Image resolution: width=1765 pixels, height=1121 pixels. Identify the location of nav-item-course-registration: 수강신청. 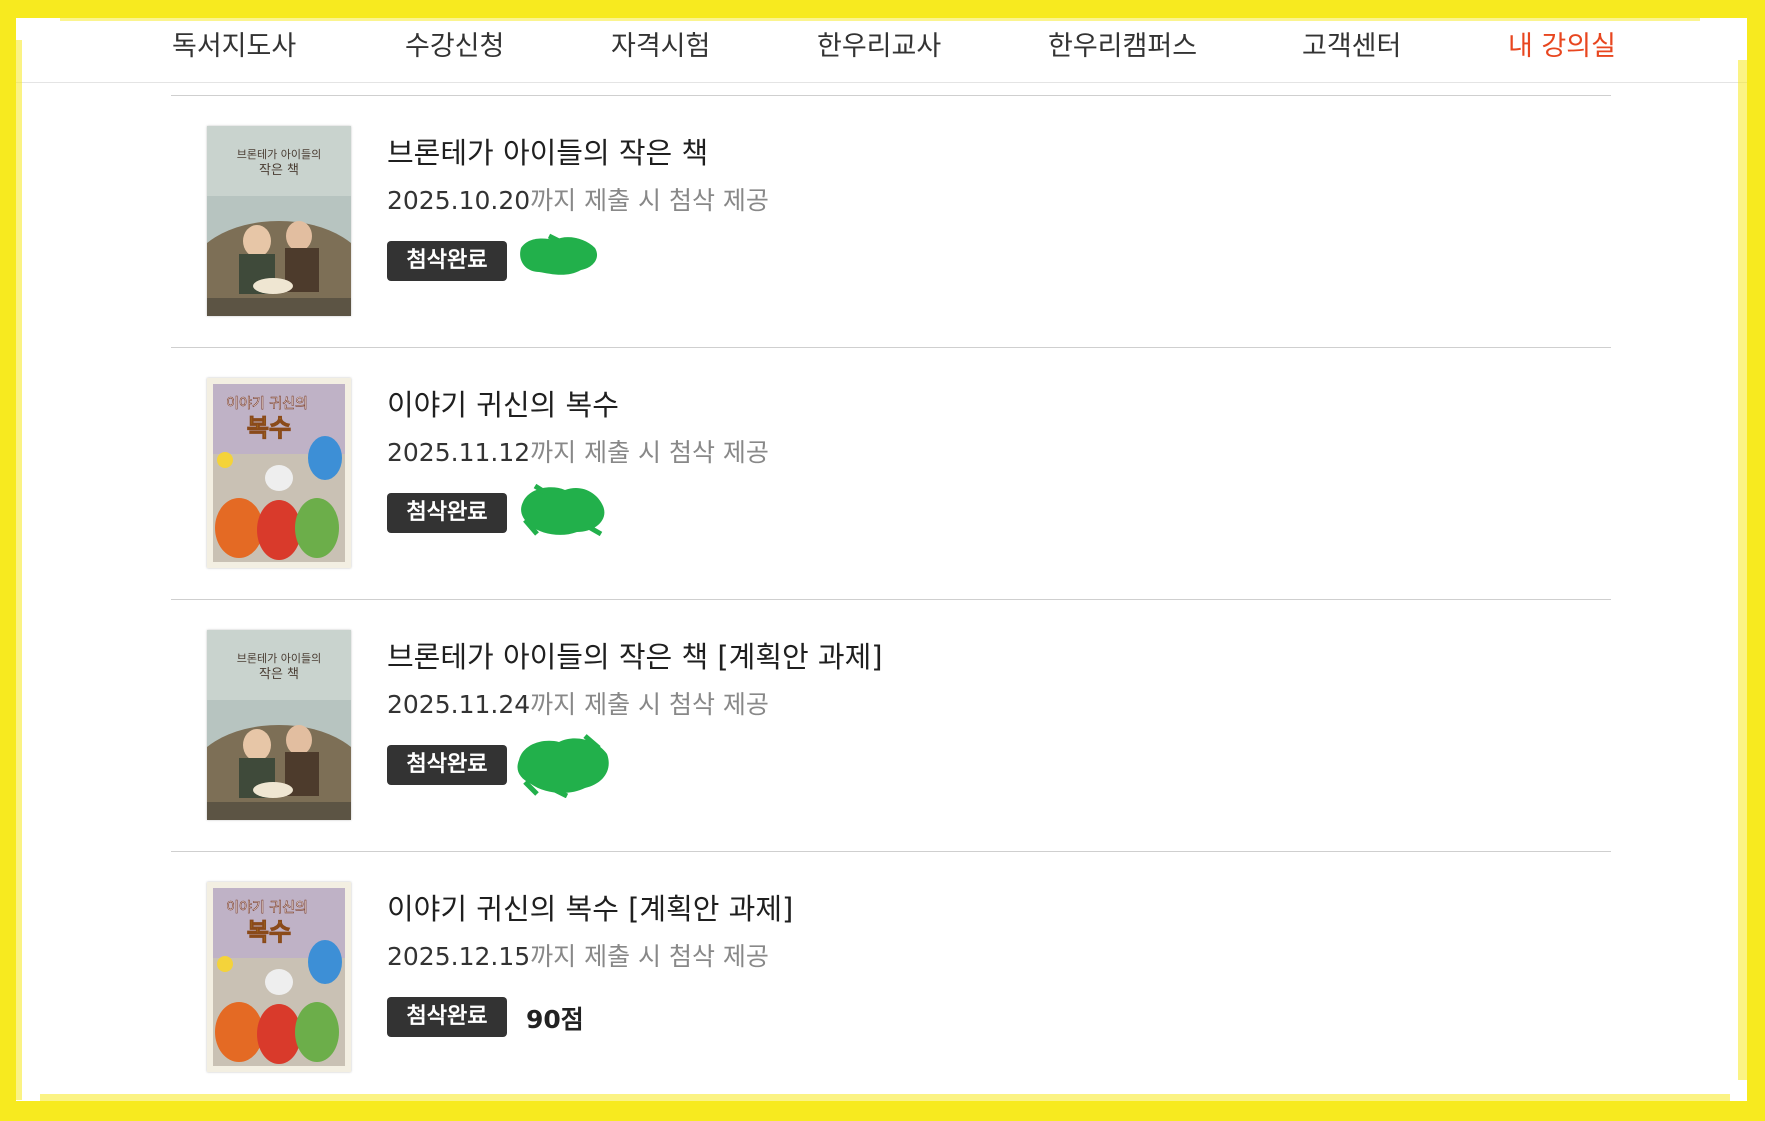
(454, 43).